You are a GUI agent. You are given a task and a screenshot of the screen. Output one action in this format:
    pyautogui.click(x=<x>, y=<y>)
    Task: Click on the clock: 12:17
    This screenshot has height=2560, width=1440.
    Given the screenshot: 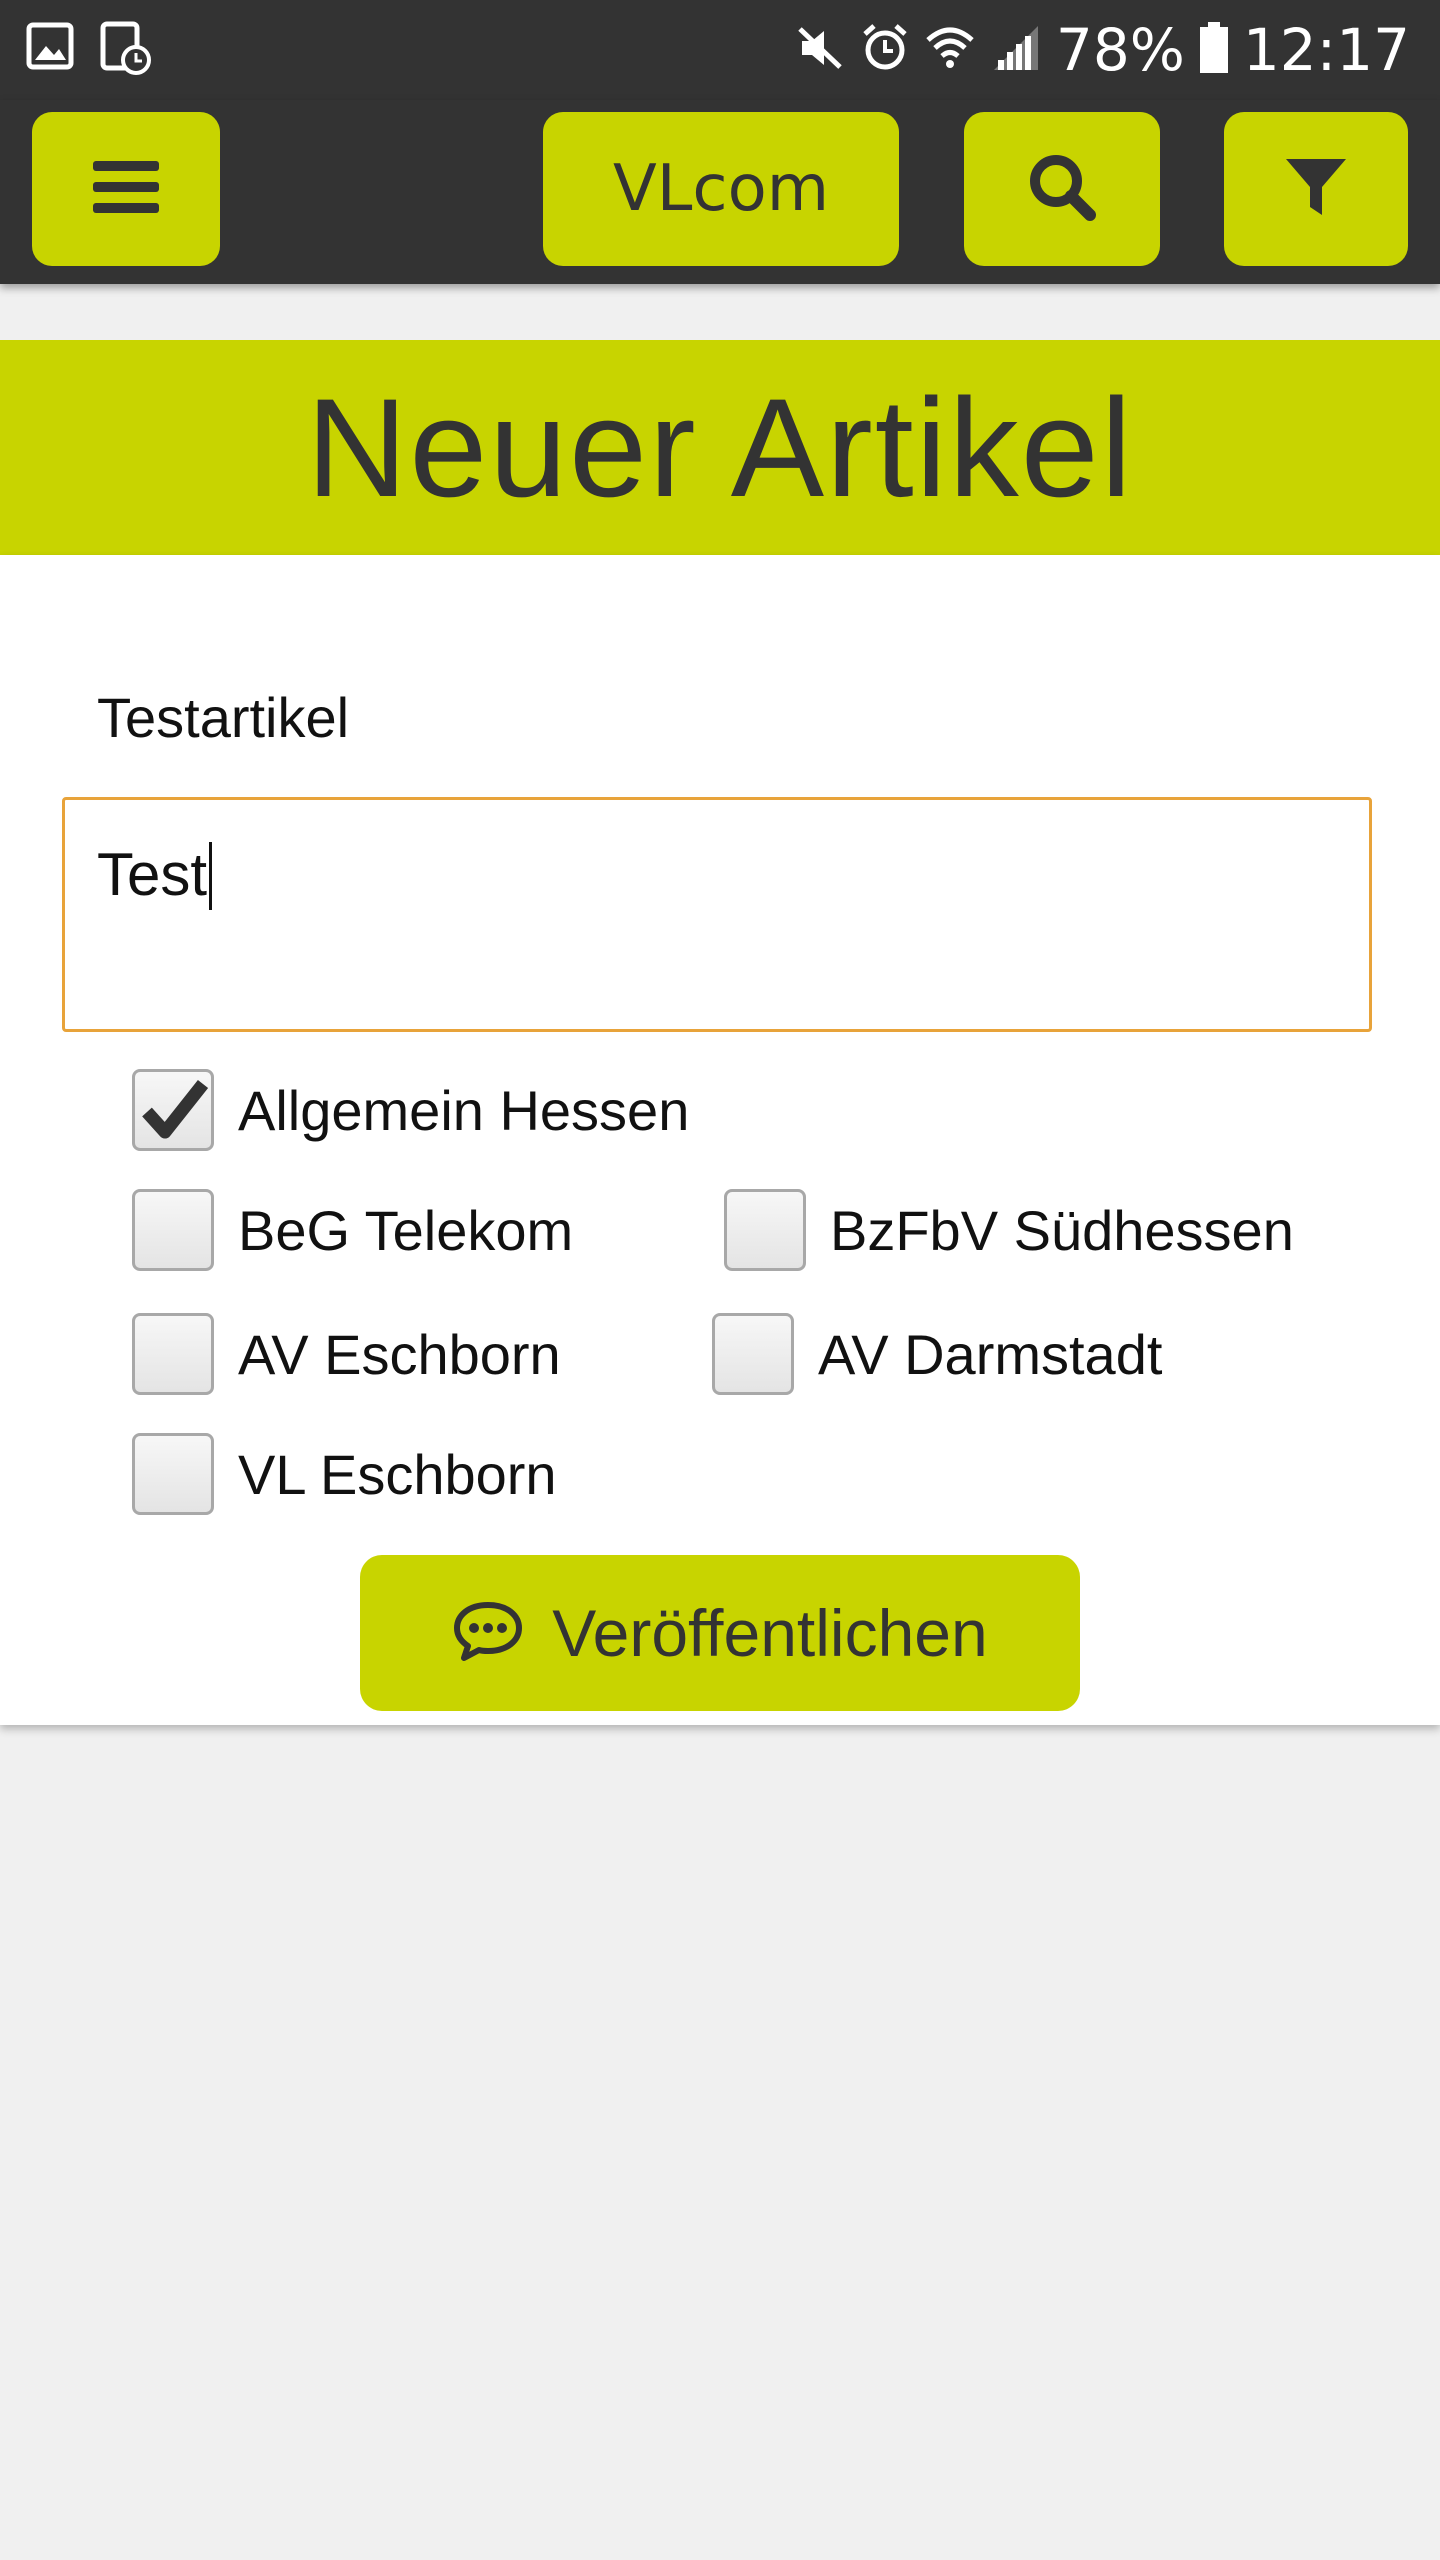 What is the action you would take?
    pyautogui.click(x=1326, y=50)
    